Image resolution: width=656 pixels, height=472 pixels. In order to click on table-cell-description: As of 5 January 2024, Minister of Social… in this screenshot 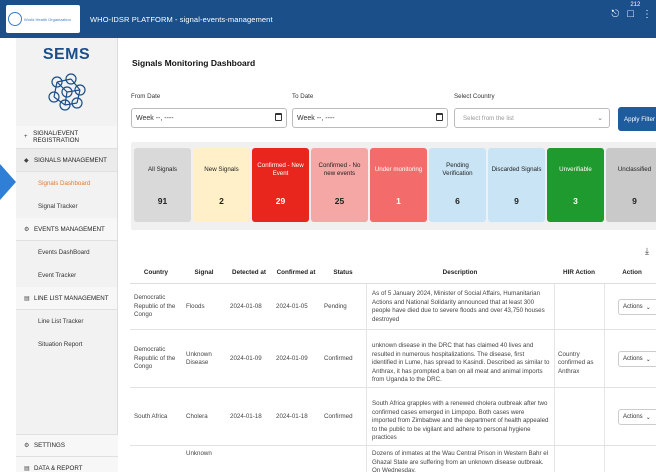, I will do `click(458, 306)`.